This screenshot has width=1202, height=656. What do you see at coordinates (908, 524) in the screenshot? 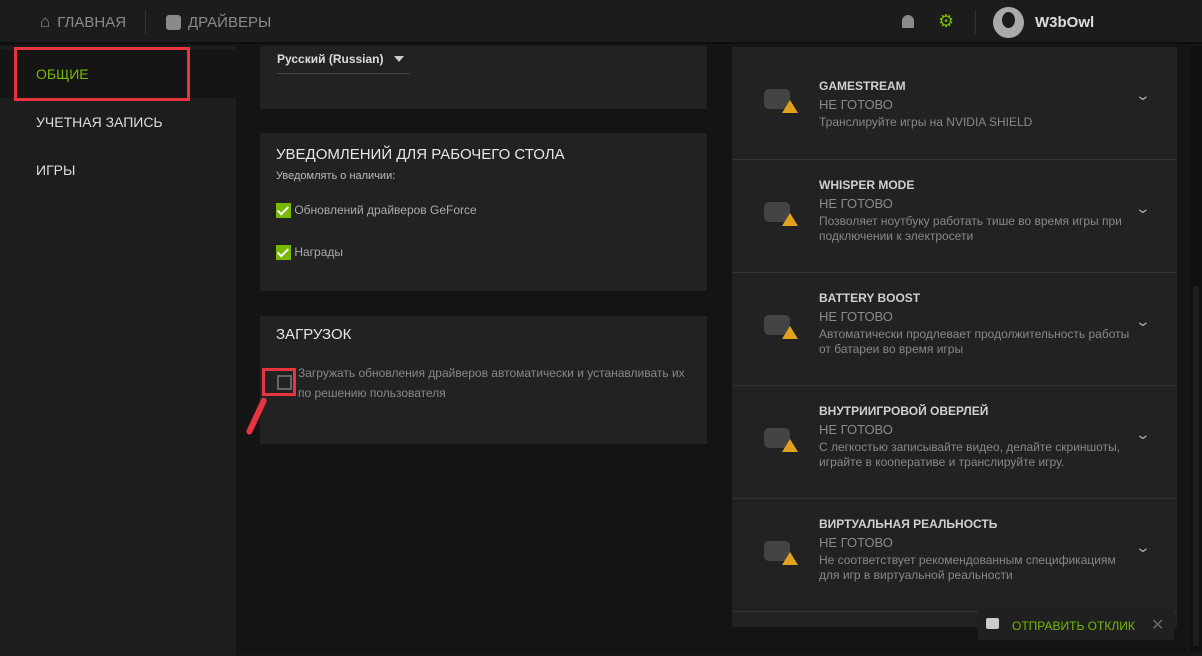
I see `feature-name: ВИРТУАЛЬНАЯ РЕАЛЬНОСТЬ` at bounding box center [908, 524].